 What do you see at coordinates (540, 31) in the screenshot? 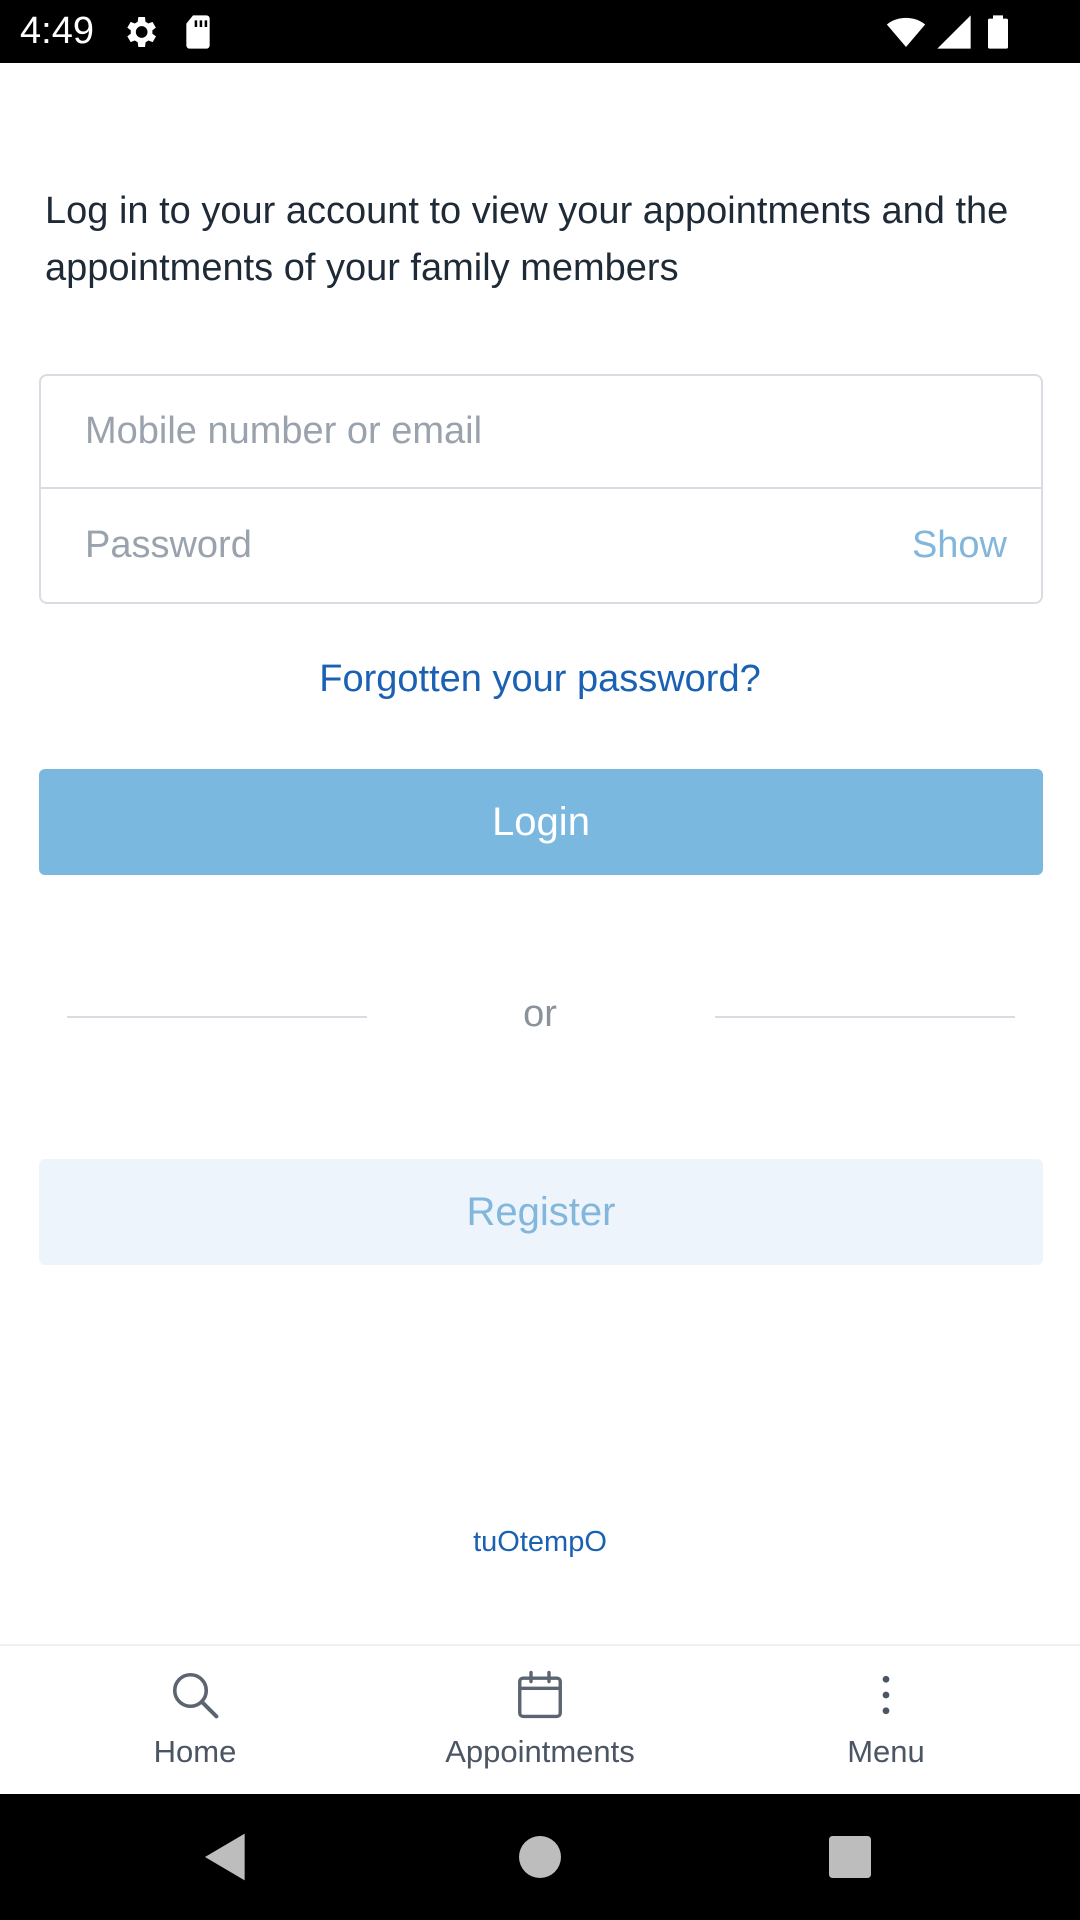
I see `status-bar: 4:49` at bounding box center [540, 31].